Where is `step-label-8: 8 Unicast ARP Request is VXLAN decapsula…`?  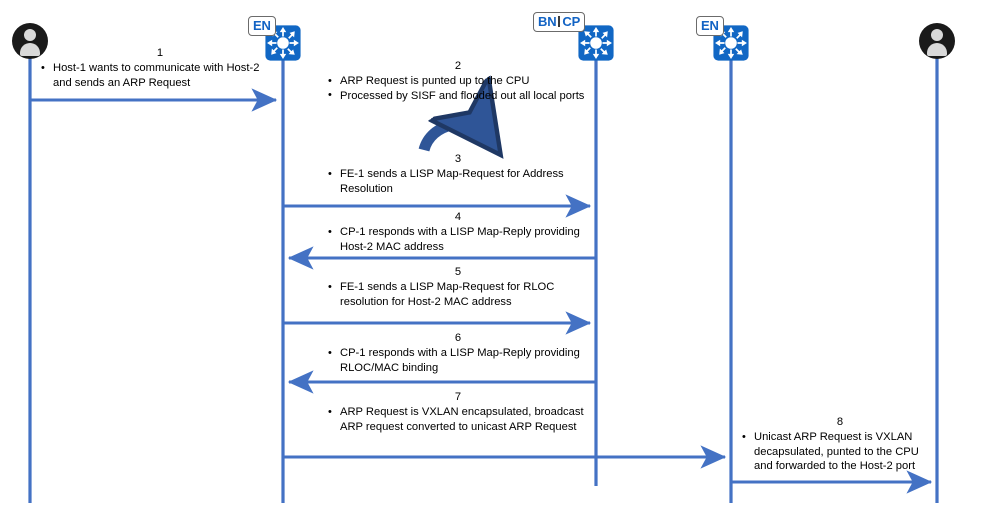
step-label-8: 8 Unicast ARP Request is VXLAN decapsula… is located at coordinates (840, 444).